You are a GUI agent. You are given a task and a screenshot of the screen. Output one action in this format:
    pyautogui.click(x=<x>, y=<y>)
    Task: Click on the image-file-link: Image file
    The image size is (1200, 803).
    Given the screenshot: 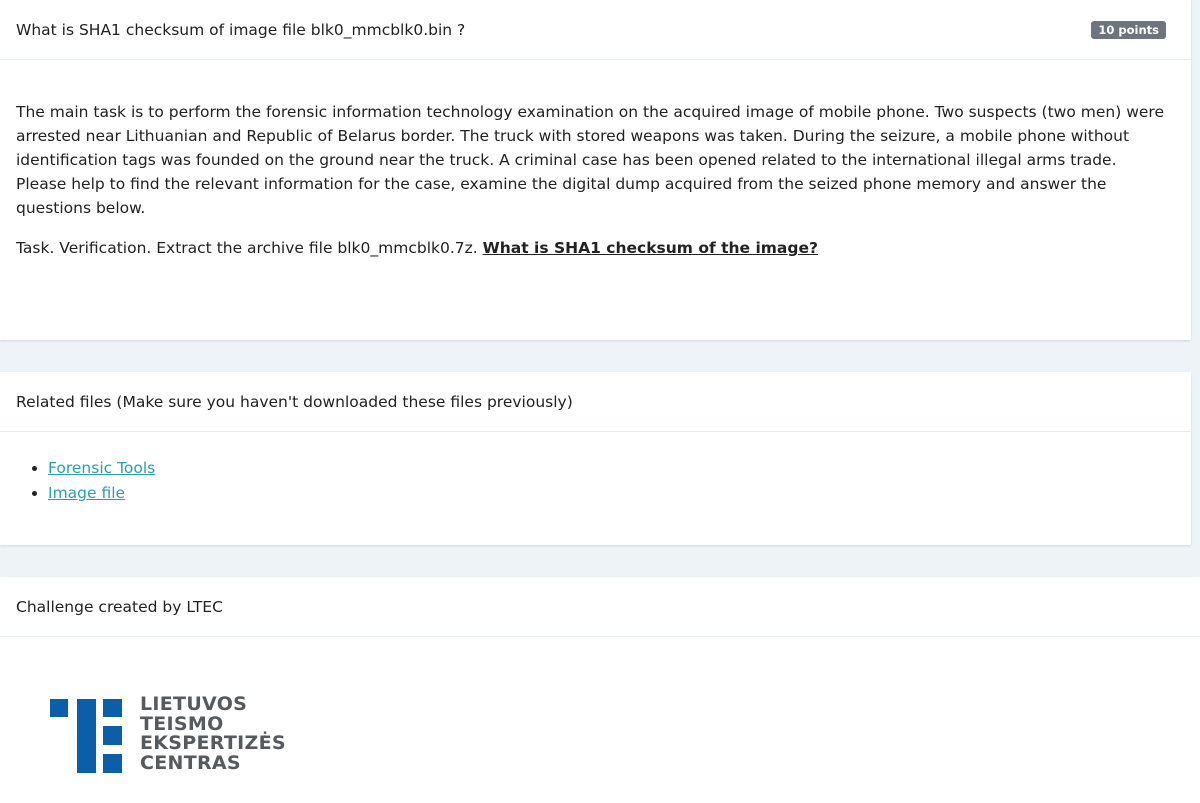 What is the action you would take?
    pyautogui.click(x=86, y=493)
    